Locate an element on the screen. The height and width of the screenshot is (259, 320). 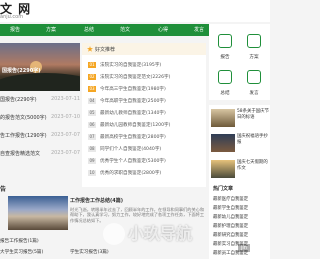
category-report: 报告 is located at coordinates (225, 44).